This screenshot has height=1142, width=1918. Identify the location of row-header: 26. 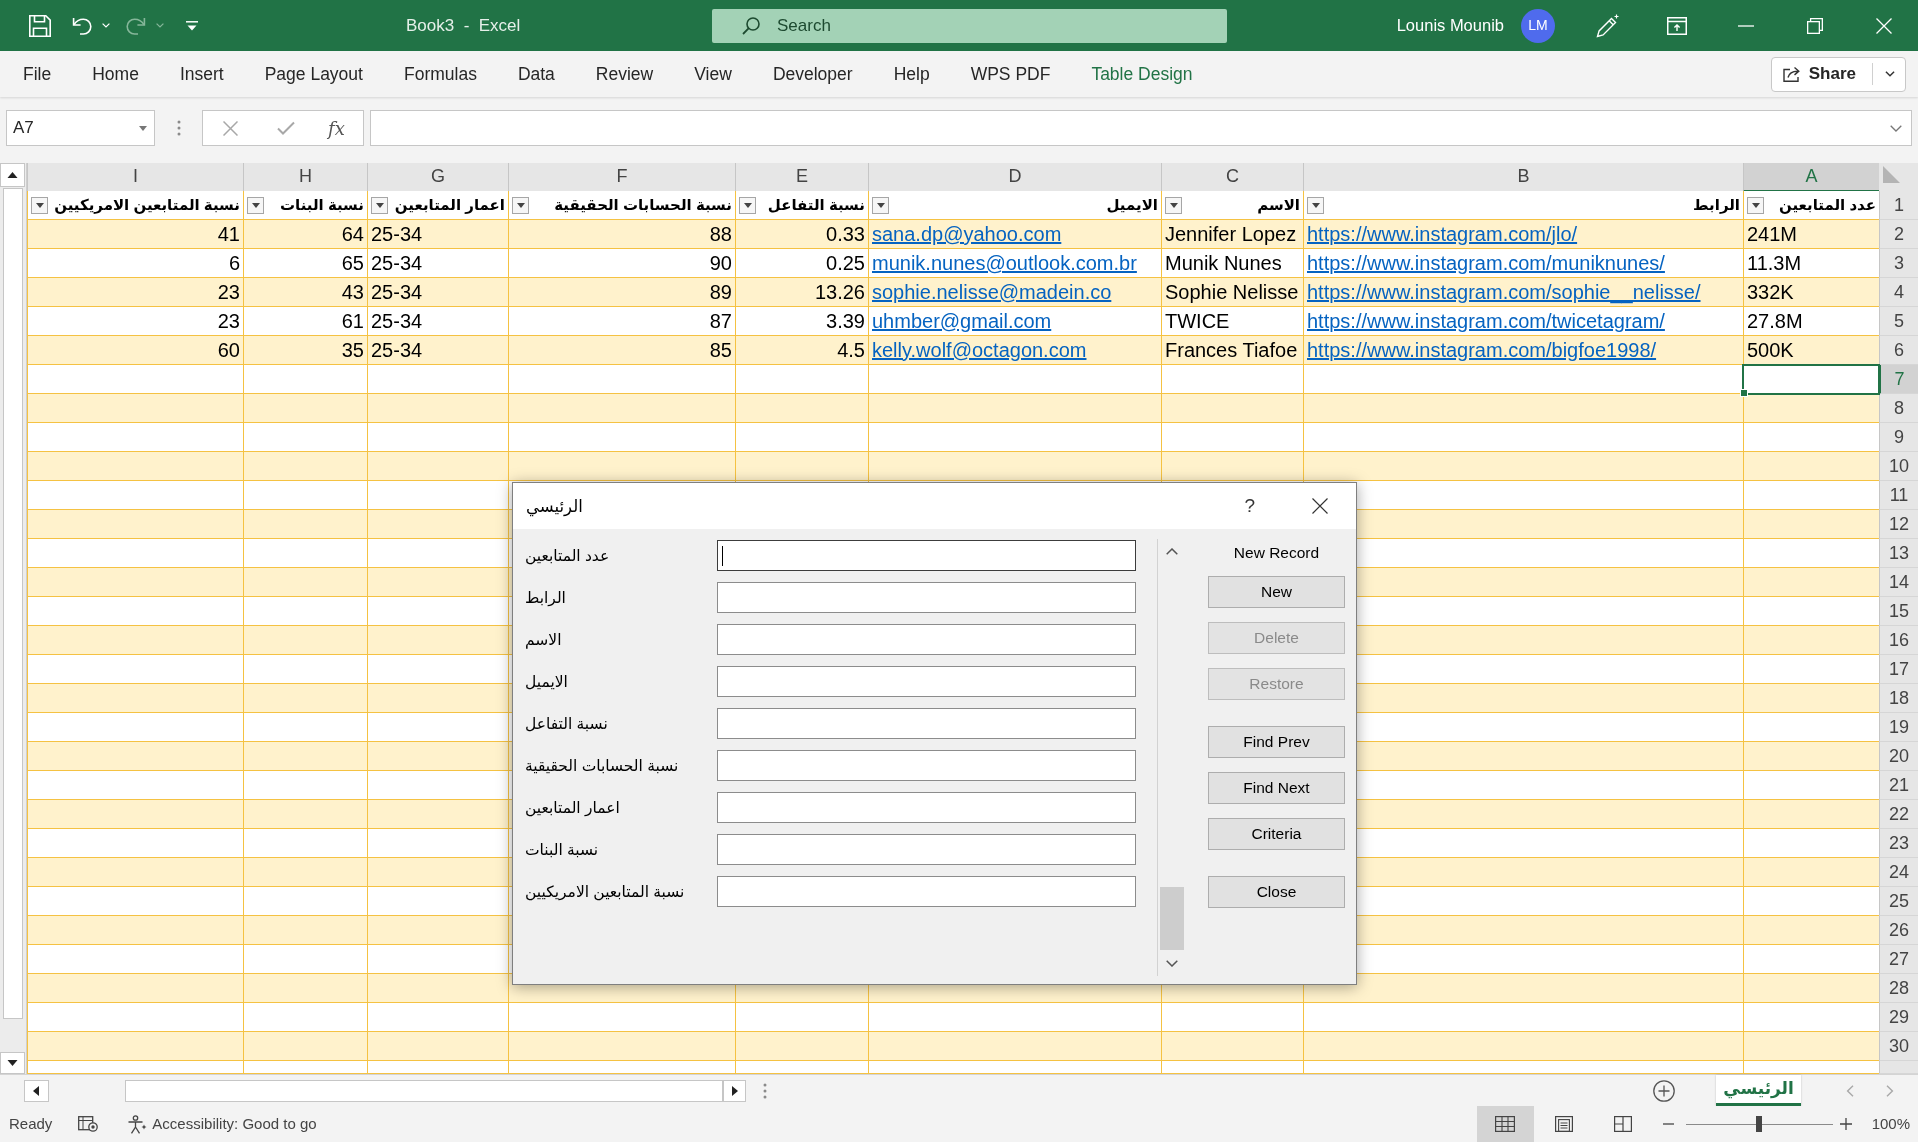
(1898, 930).